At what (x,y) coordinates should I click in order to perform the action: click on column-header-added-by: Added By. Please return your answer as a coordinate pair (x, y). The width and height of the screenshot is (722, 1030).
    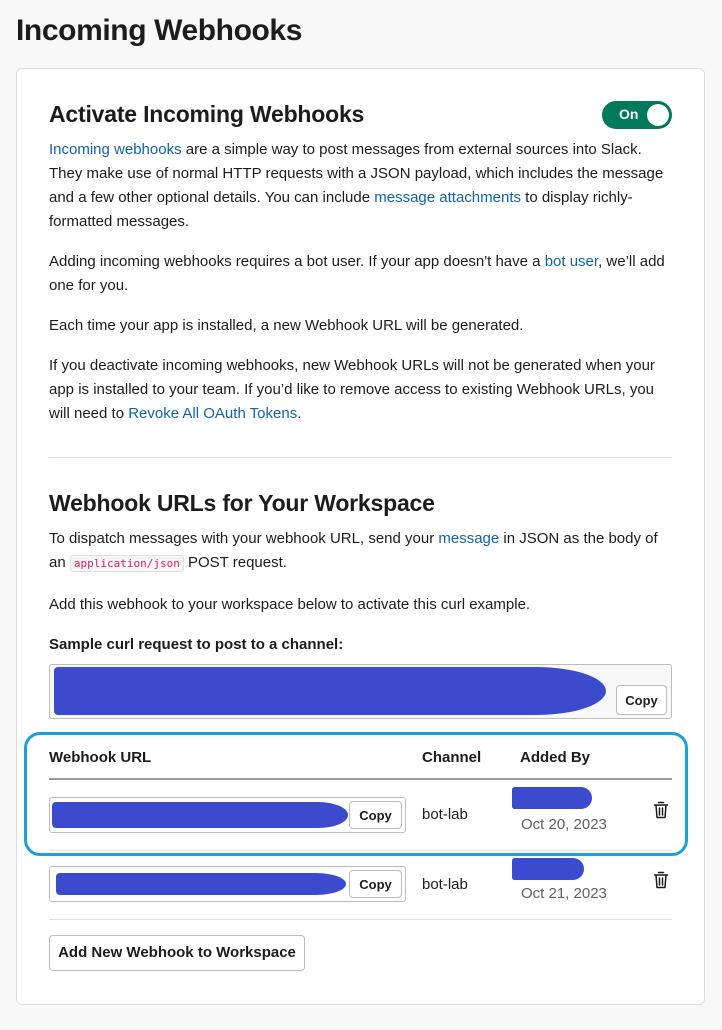
    Looking at the image, I should click on (555, 757).